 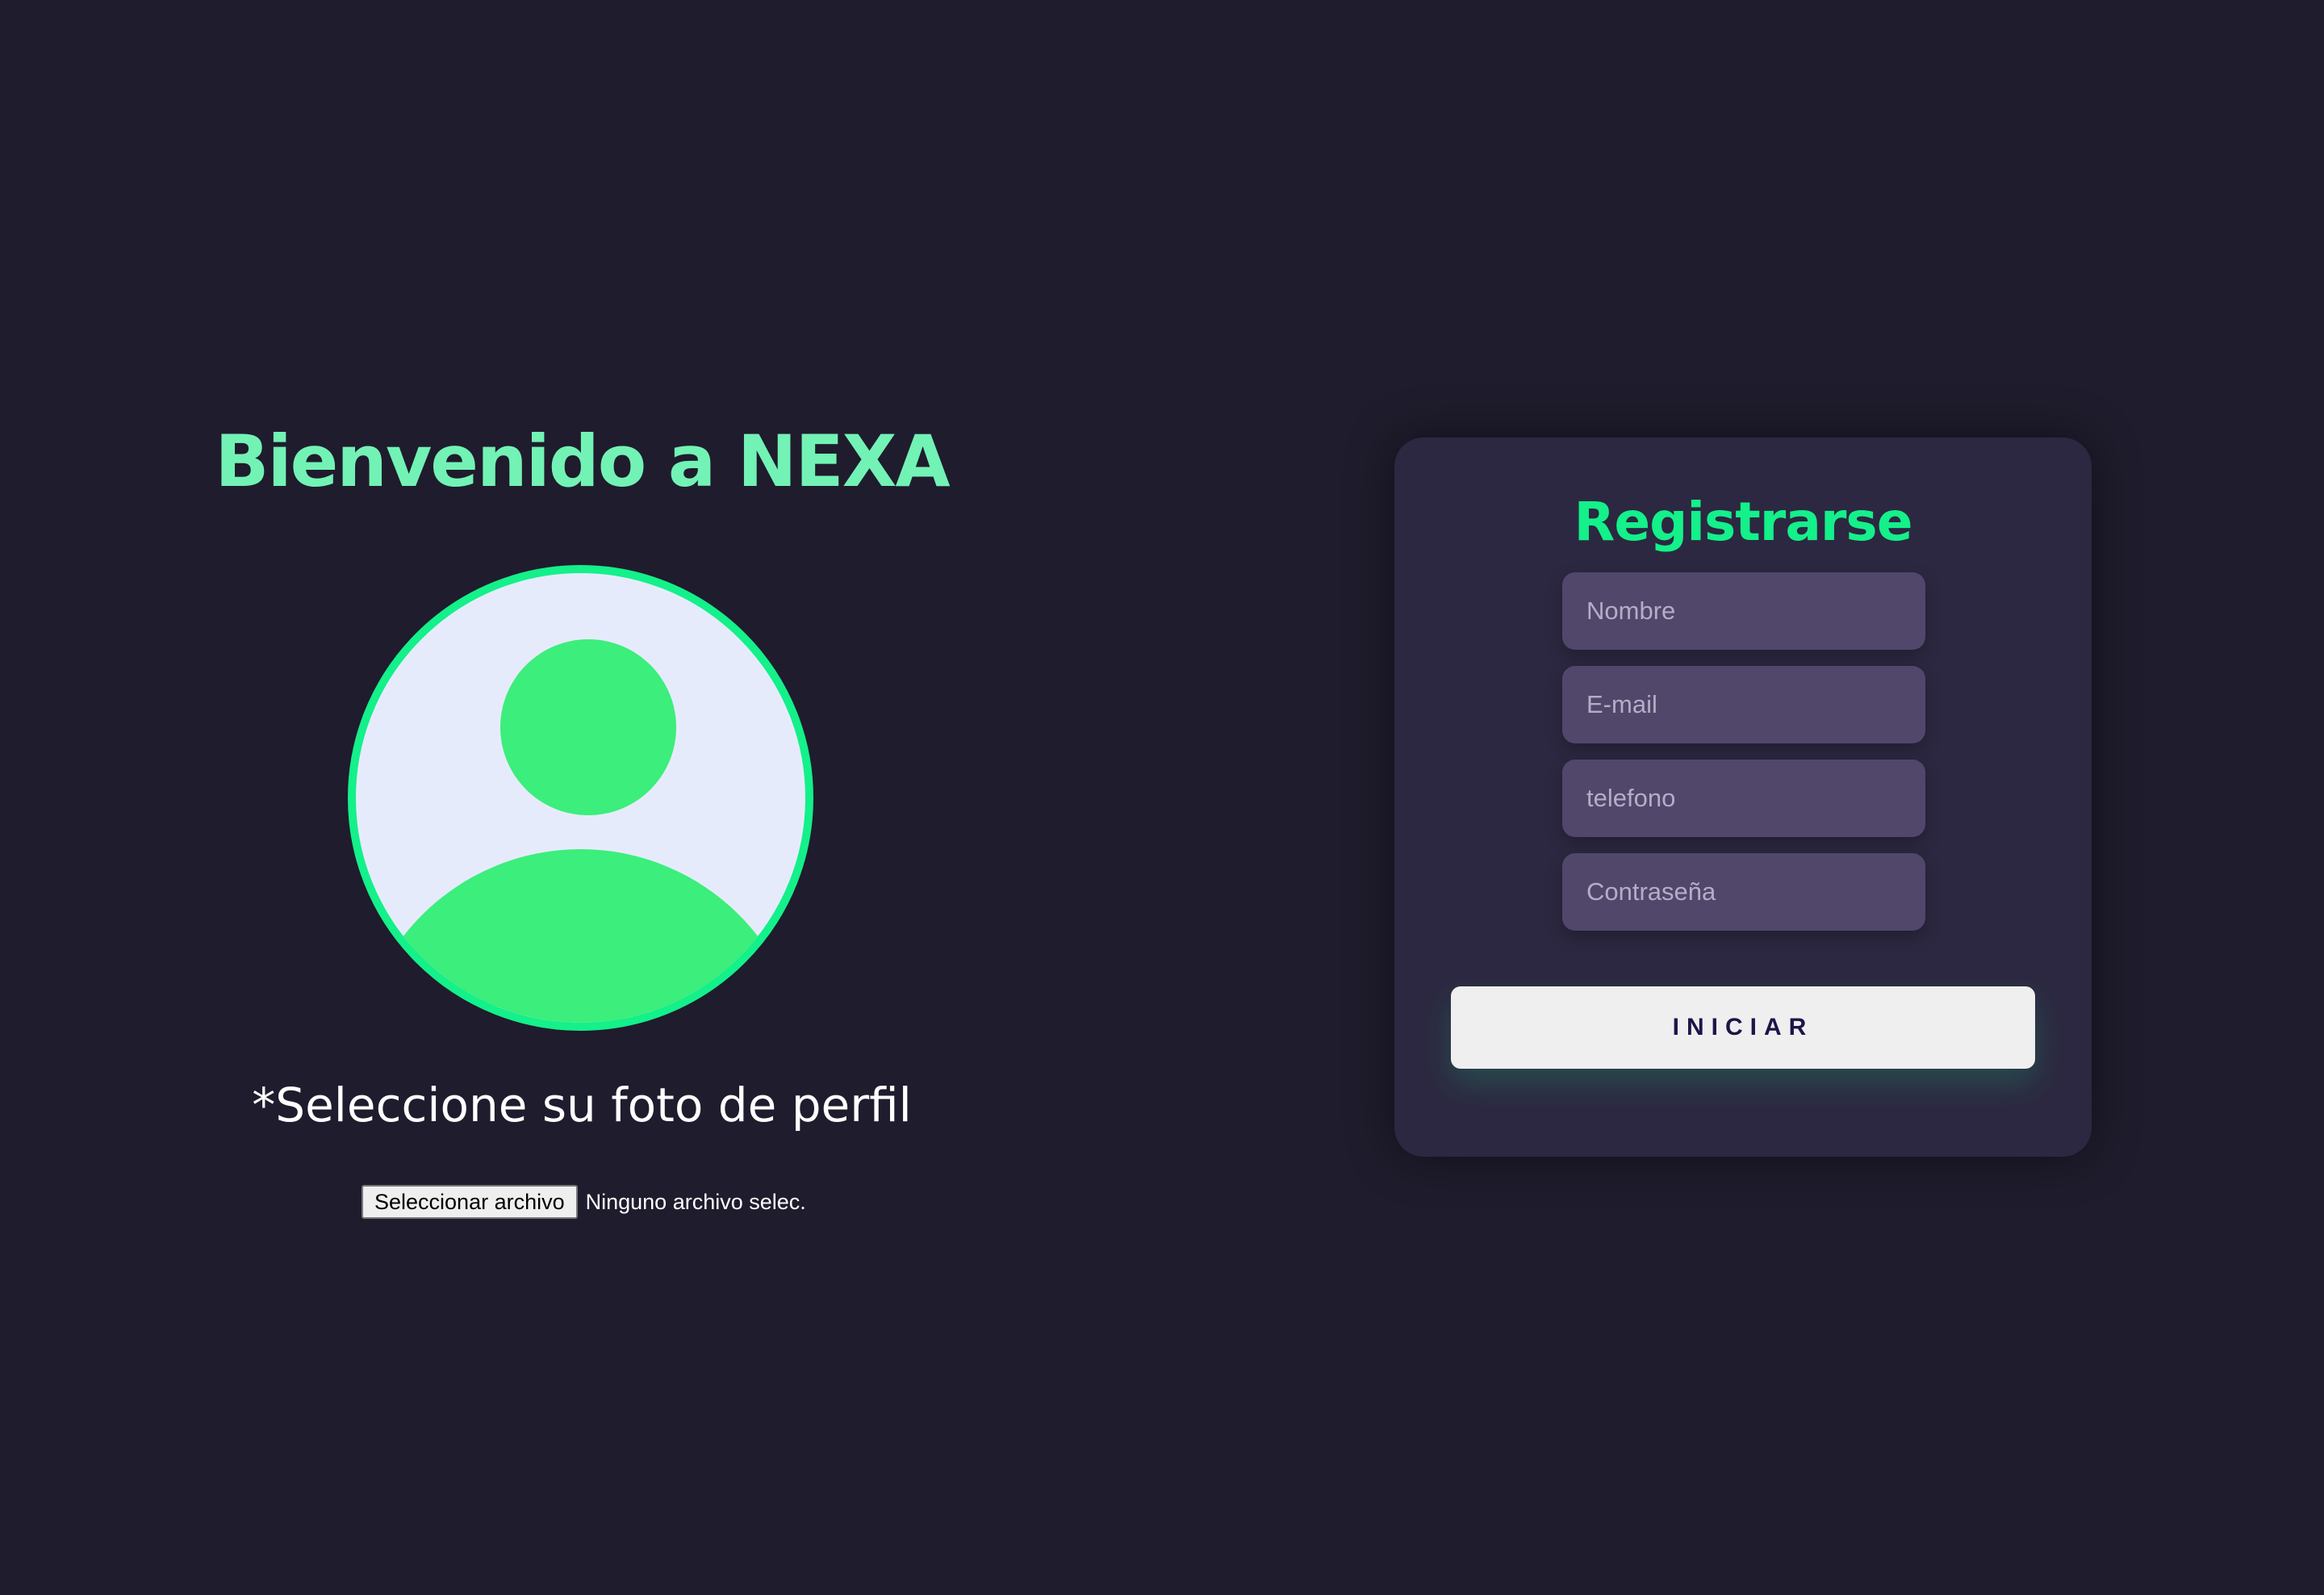 I want to click on phone-field, so click(x=1743, y=798).